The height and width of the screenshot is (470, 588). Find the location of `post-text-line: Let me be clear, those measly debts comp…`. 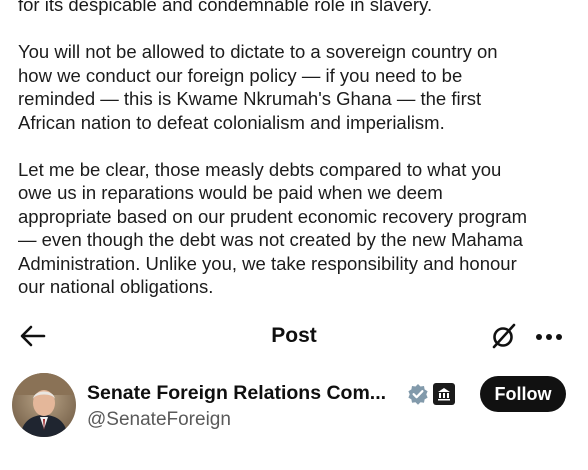

post-text-line: Let me be clear, those measly debts comp… is located at coordinates (260, 169).